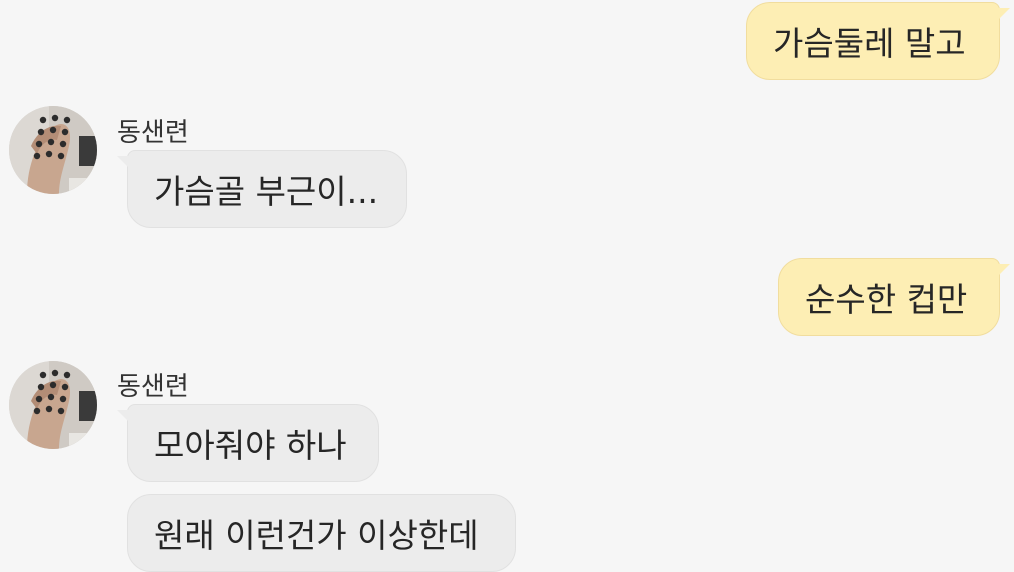  I want to click on message-text: 모아줘야 하나, so click(250, 445).